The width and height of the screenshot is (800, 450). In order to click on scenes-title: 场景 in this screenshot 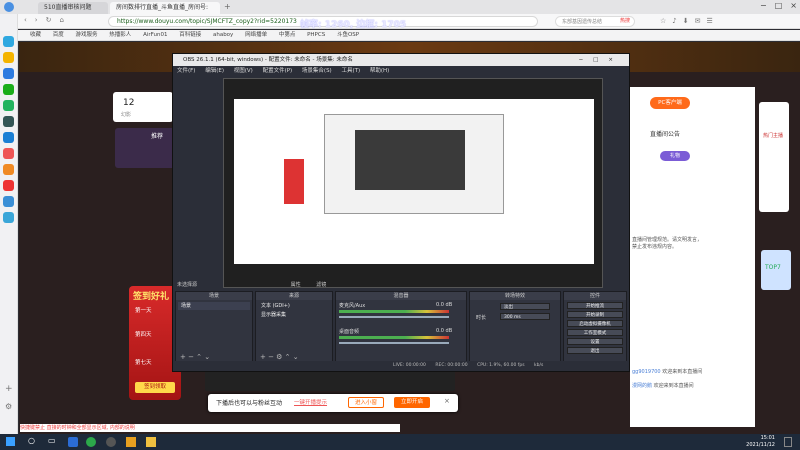, I will do `click(214, 296)`.